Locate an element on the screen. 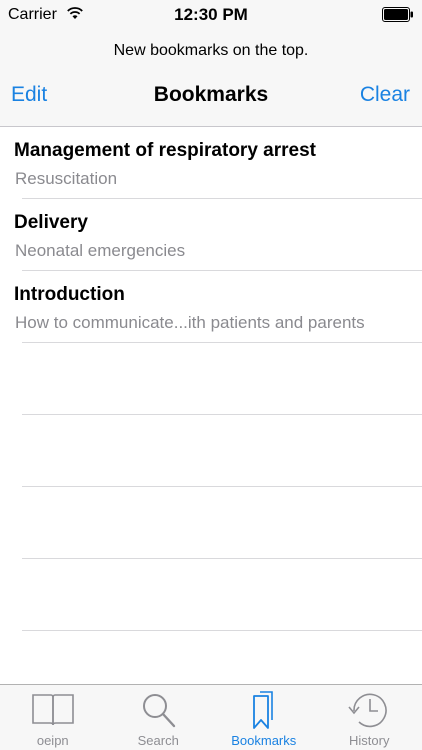  clock-label: 12:30 PM is located at coordinates (211, 14).